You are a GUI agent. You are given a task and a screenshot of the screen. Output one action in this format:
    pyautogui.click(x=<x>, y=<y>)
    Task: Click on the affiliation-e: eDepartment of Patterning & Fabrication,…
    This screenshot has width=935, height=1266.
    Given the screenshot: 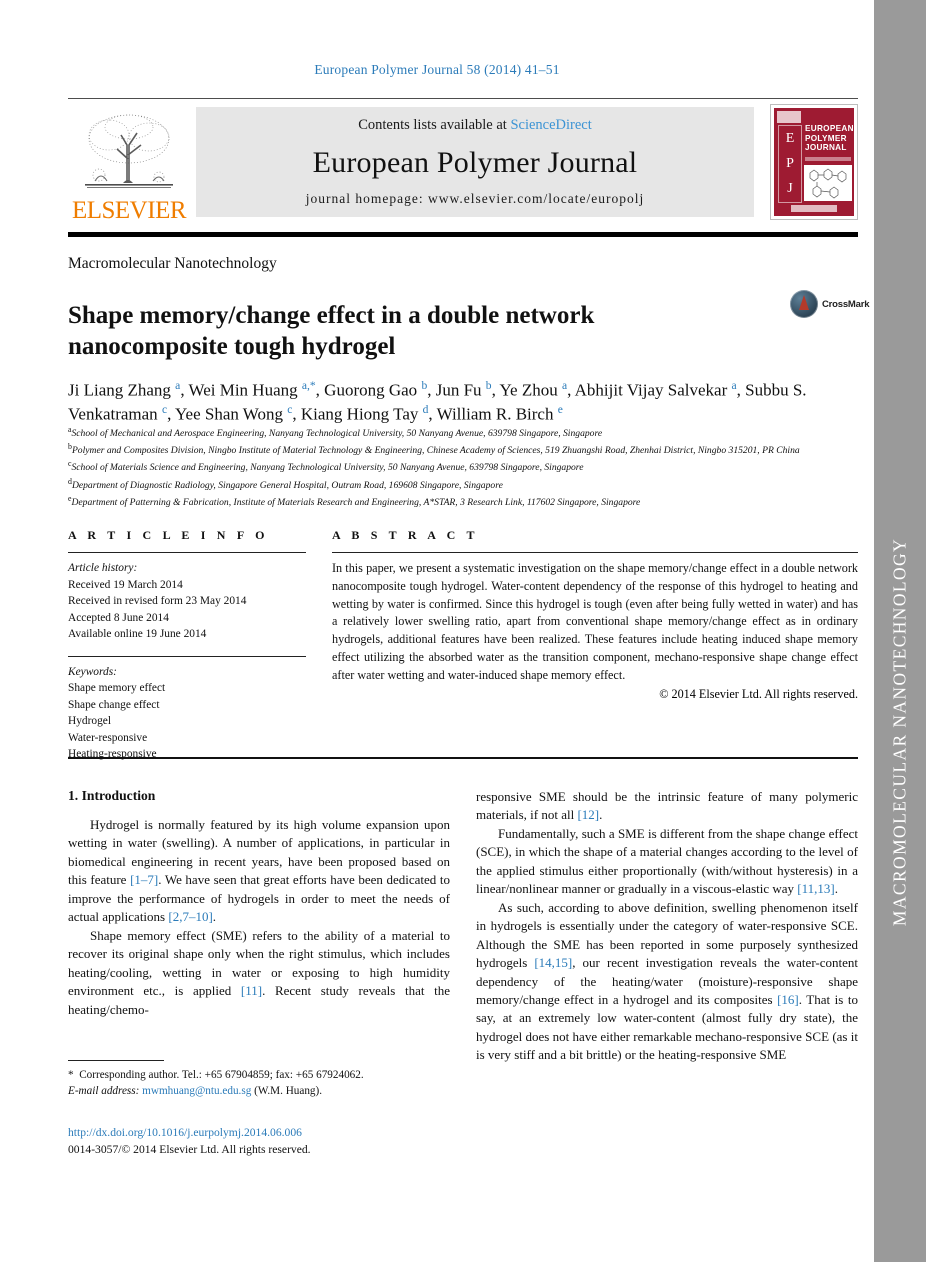 What is the action you would take?
    pyautogui.click(x=463, y=501)
    